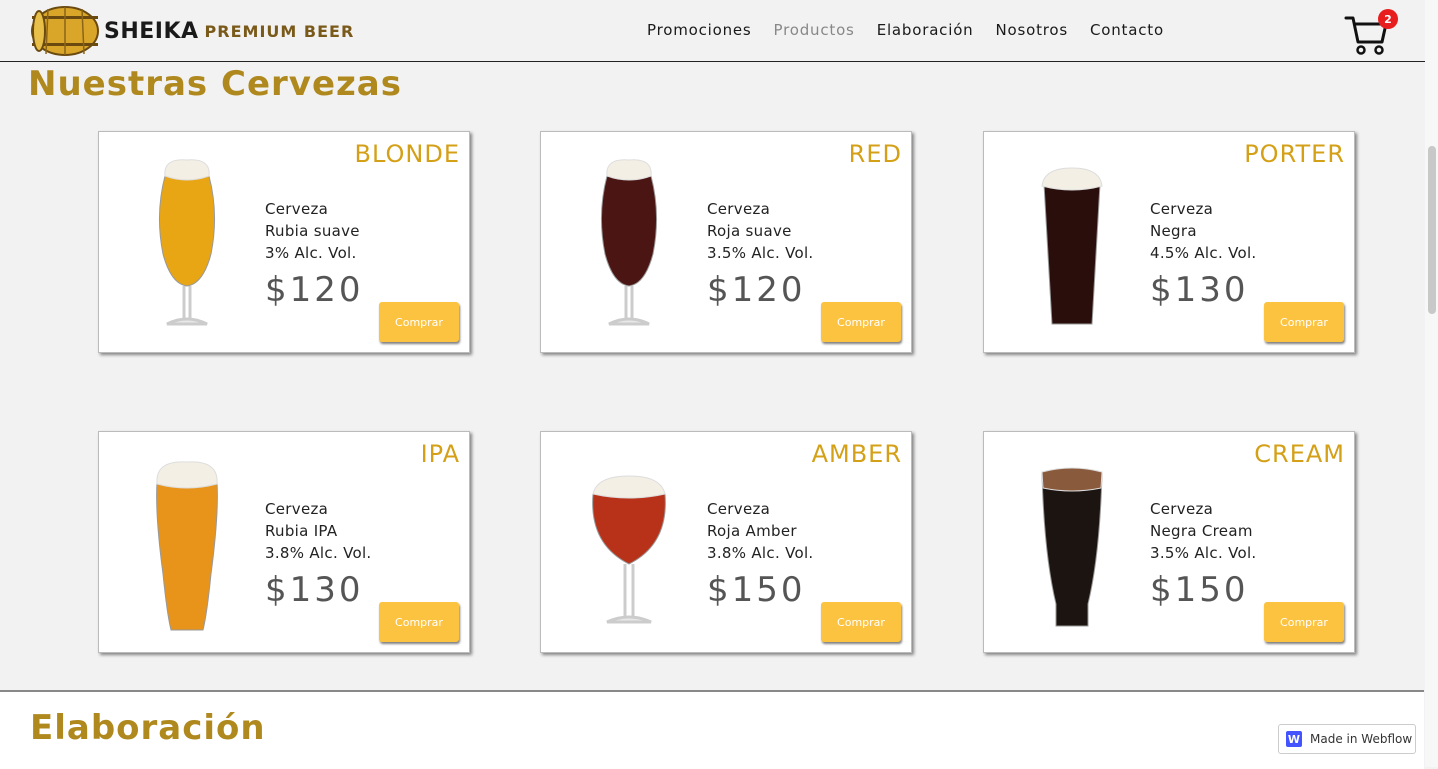 The height and width of the screenshot is (769, 1438). What do you see at coordinates (712, 729) in the screenshot?
I see `elaboration-section: Elaboración` at bounding box center [712, 729].